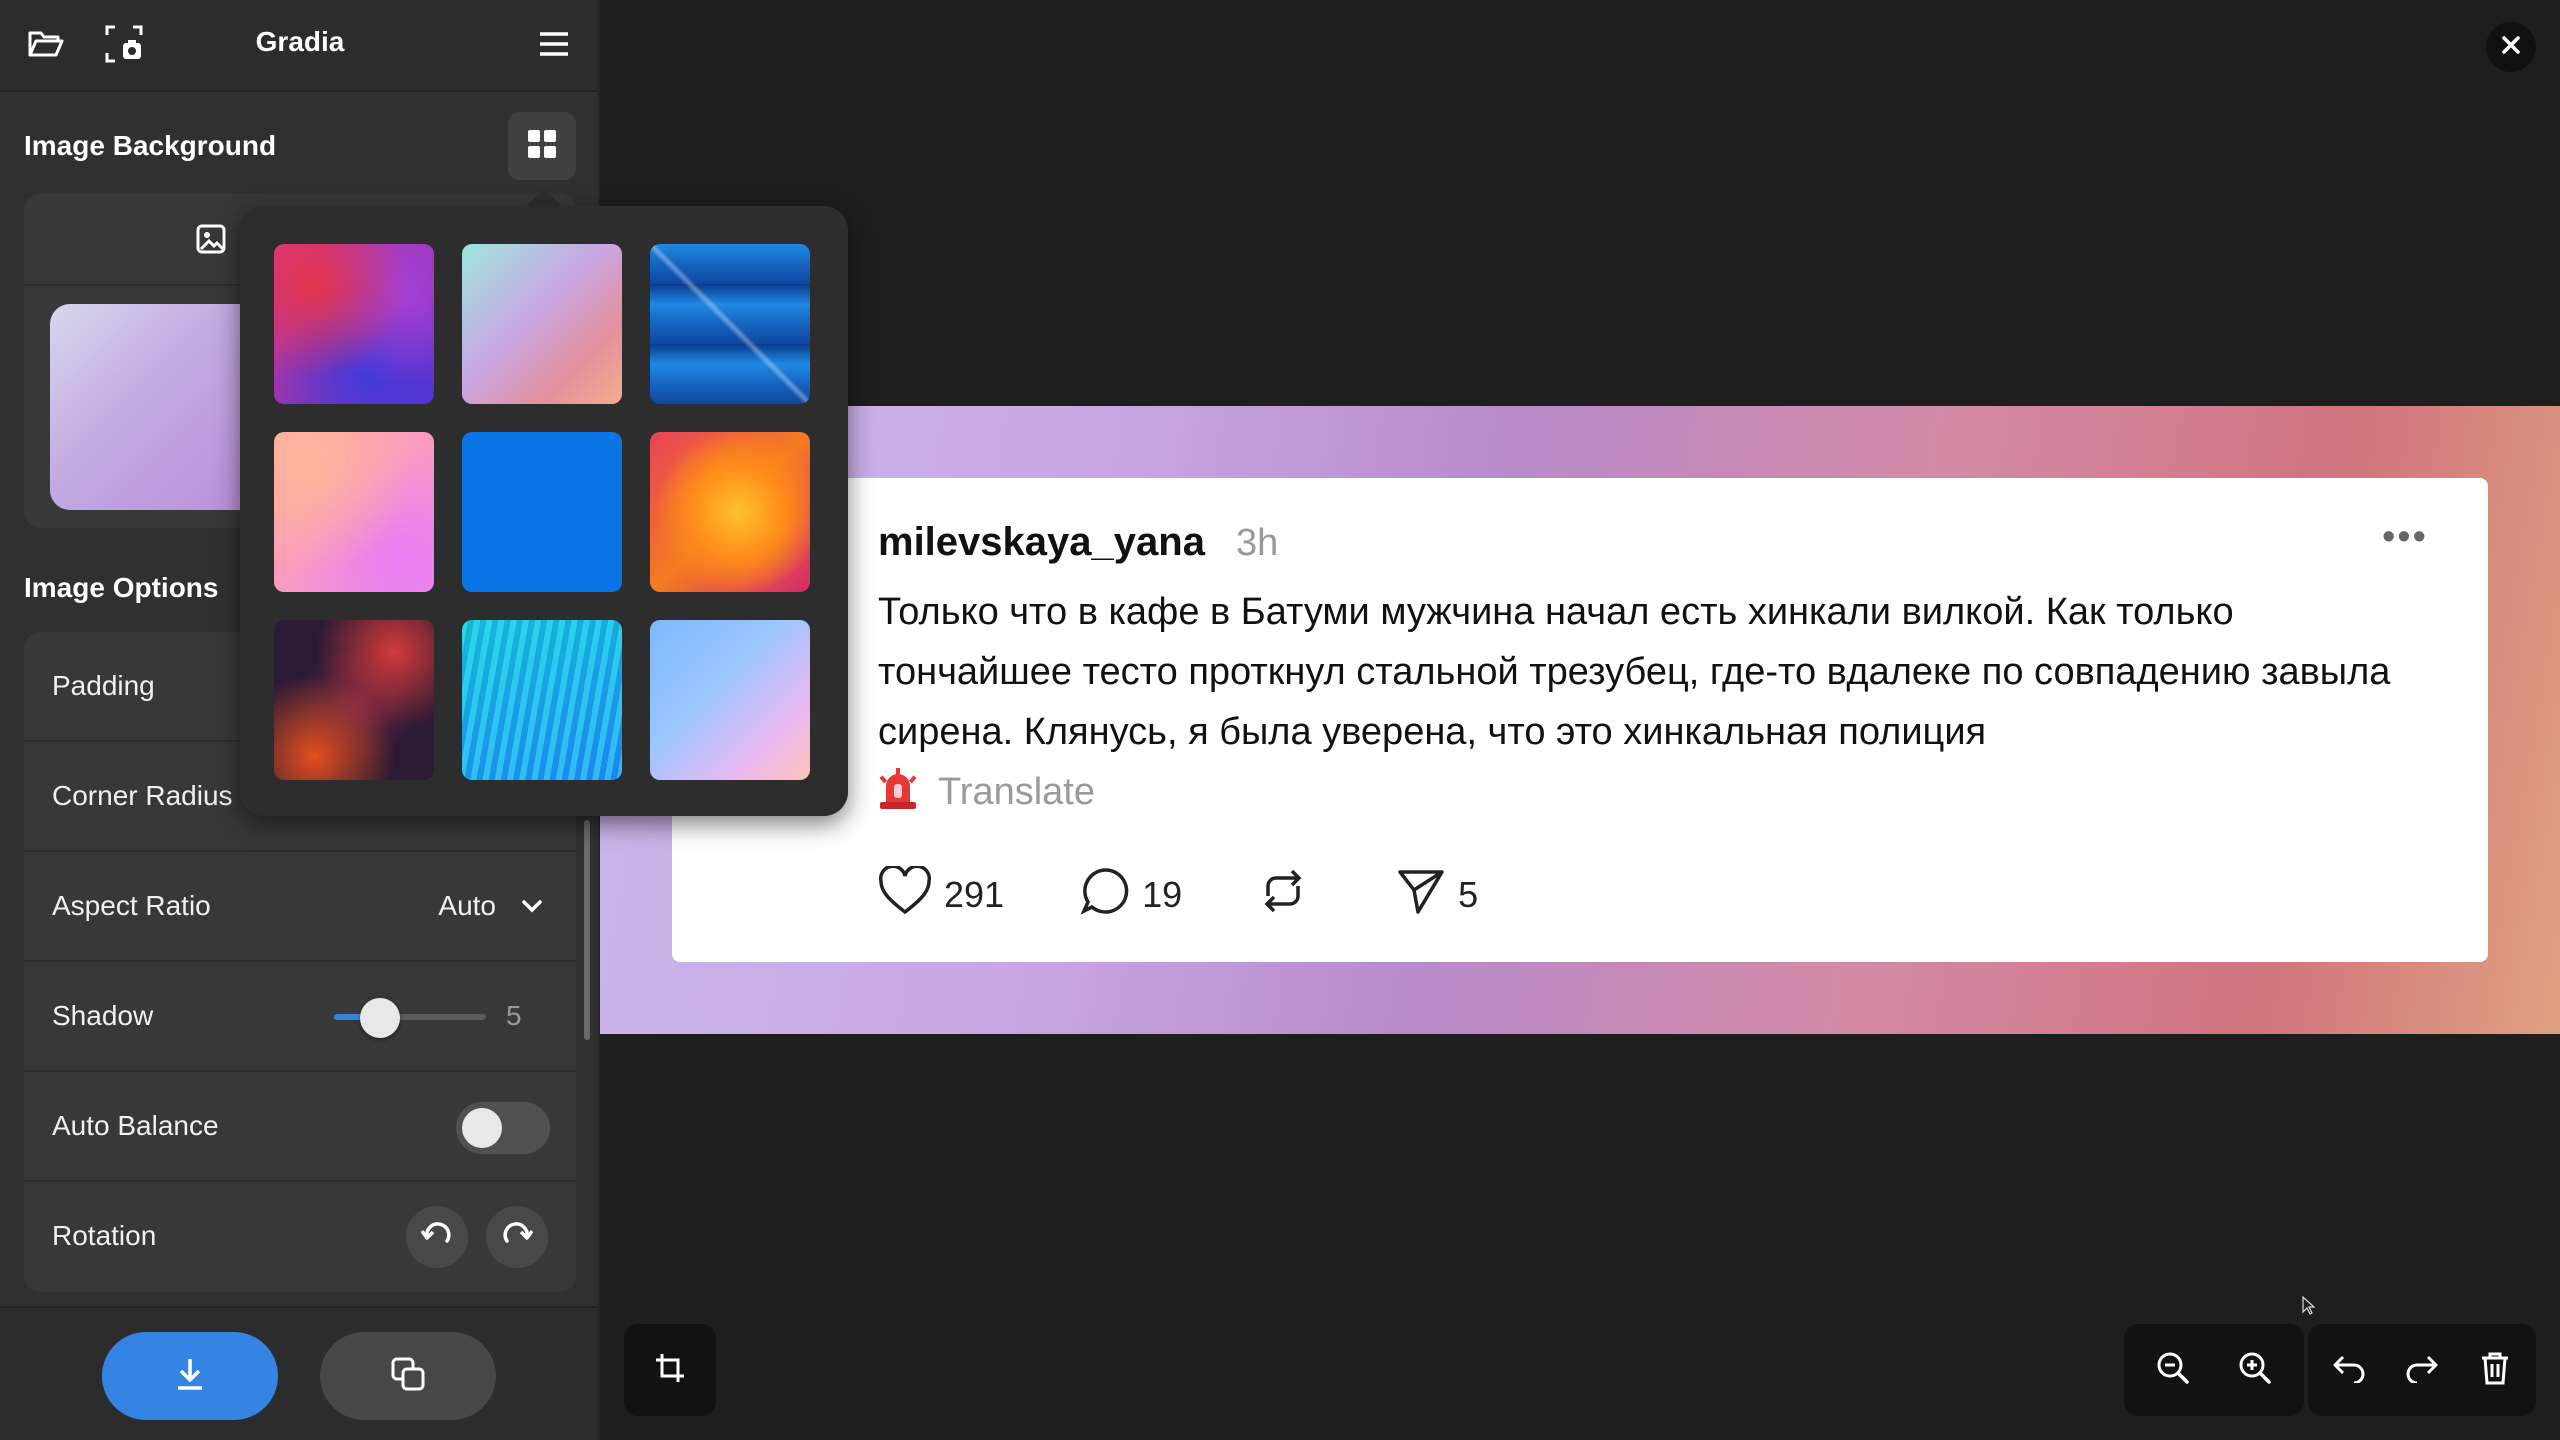  I want to click on aspect-ratio-row: Aspect Ratio Auto, so click(300, 907).